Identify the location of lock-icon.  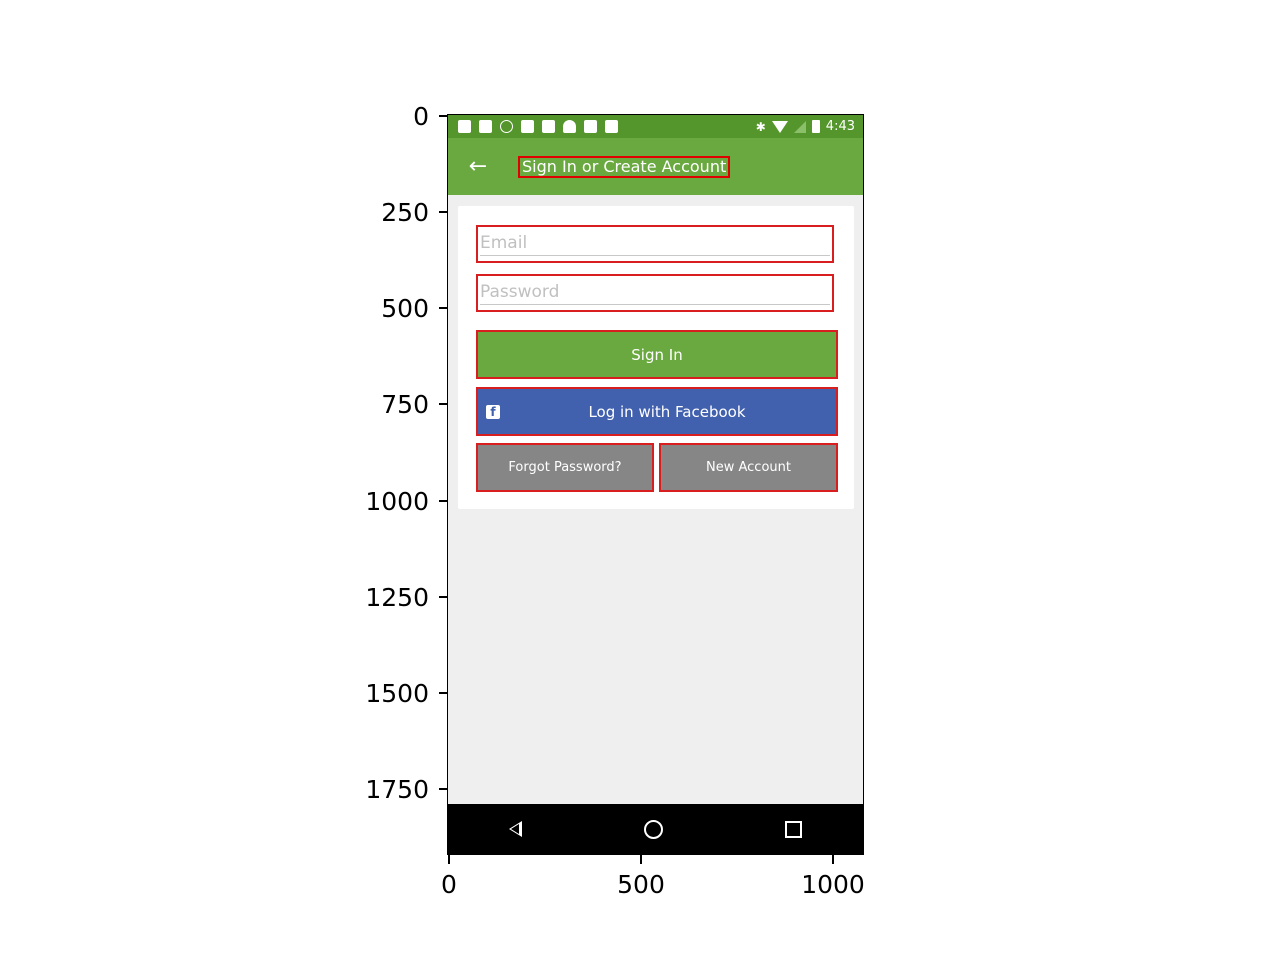
(548, 126).